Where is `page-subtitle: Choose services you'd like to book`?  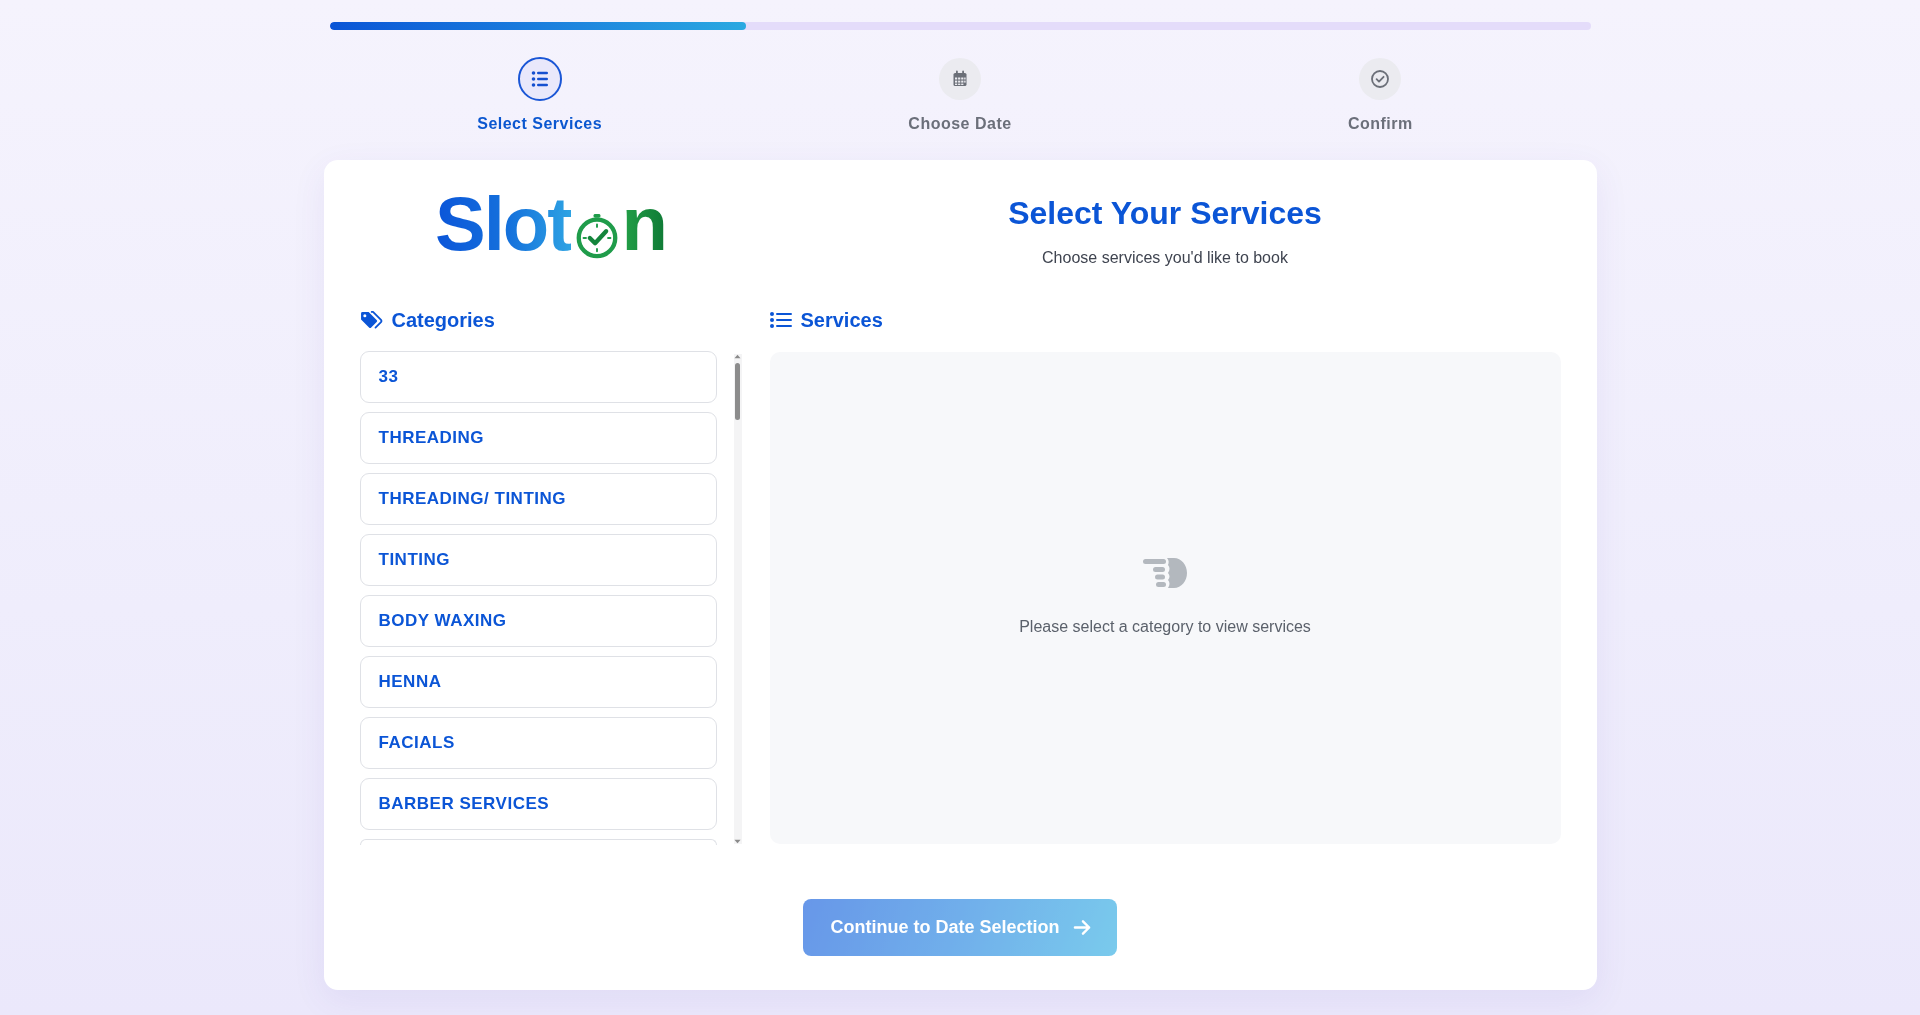
page-subtitle: Choose services you'd like to book is located at coordinates (1165, 258).